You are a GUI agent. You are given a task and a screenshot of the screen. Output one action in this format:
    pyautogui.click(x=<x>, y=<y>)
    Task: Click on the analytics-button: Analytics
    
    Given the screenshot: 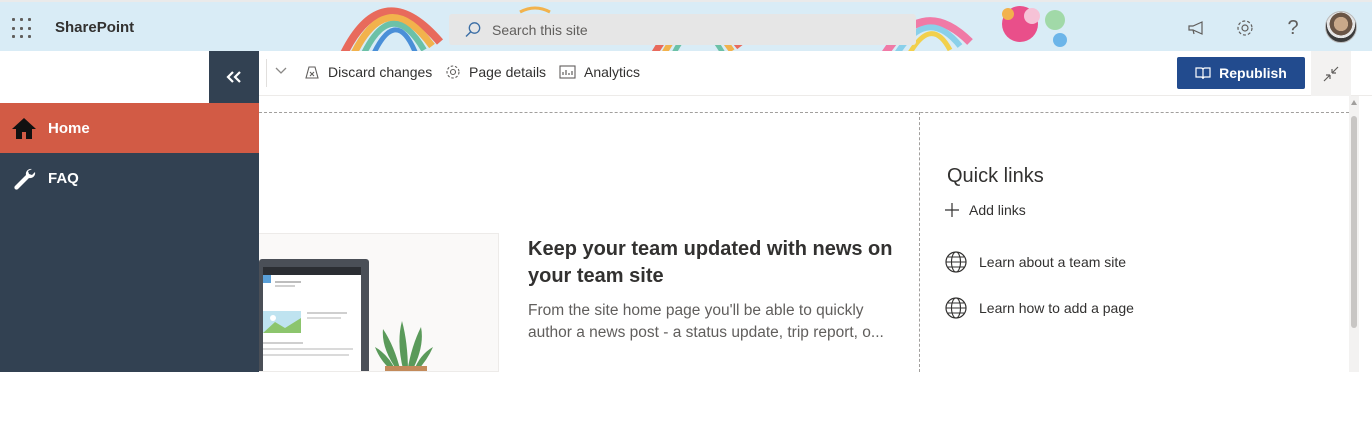 What is the action you would take?
    pyautogui.click(x=599, y=72)
    